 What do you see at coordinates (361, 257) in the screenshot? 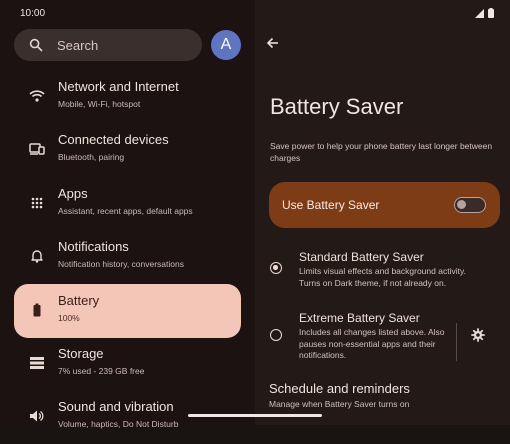
I see `option-title: Standard Battery Saver` at bounding box center [361, 257].